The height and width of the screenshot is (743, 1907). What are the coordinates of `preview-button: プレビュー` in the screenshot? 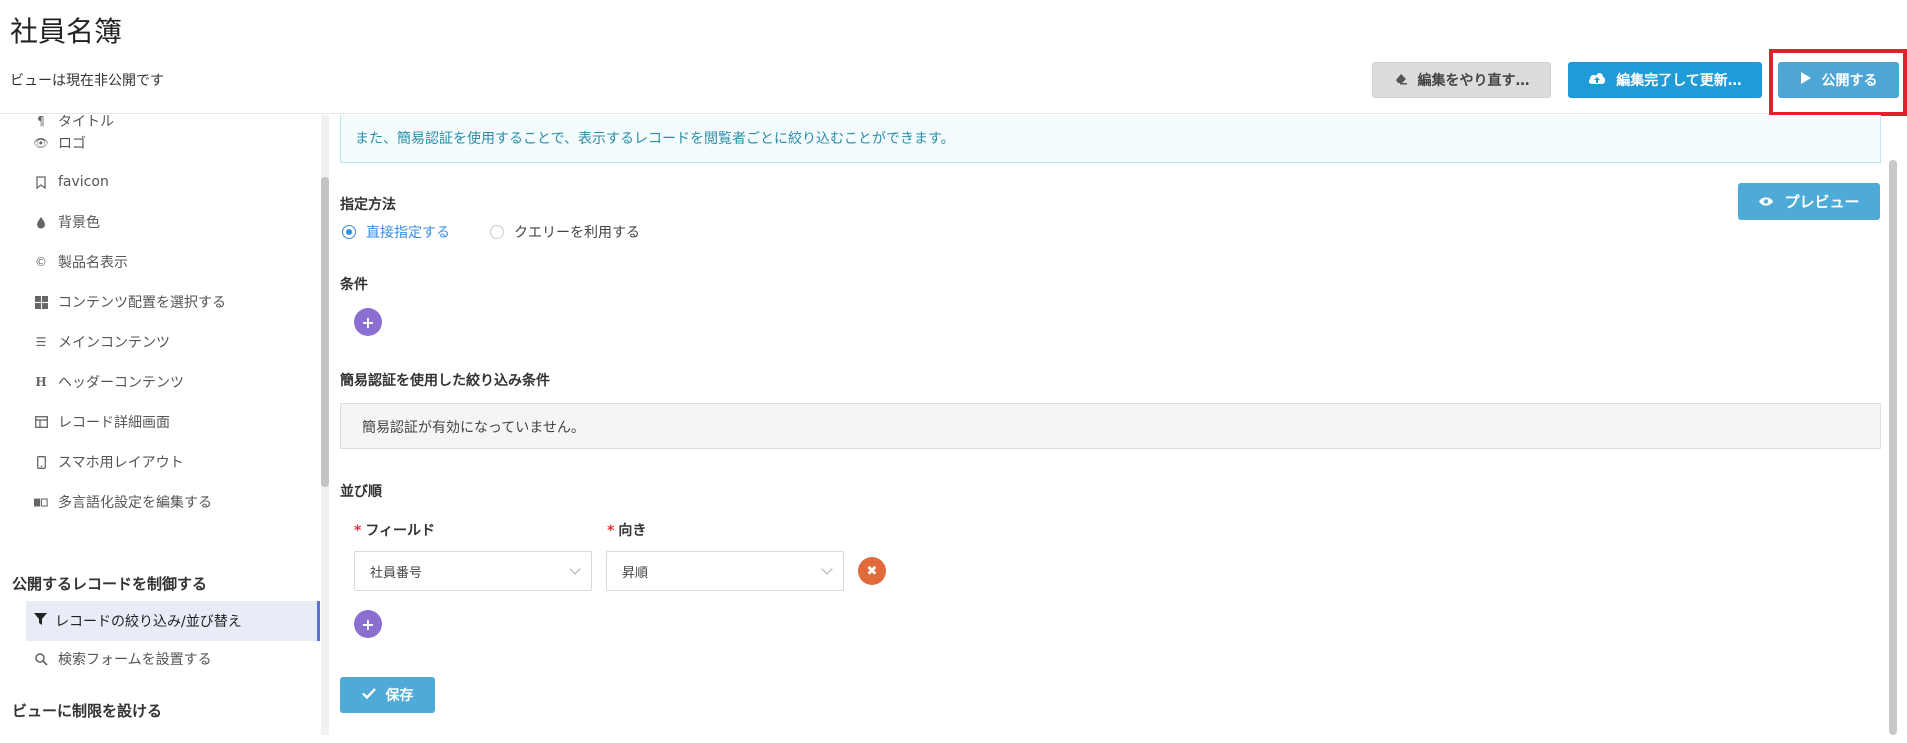 It's located at (1809, 201).